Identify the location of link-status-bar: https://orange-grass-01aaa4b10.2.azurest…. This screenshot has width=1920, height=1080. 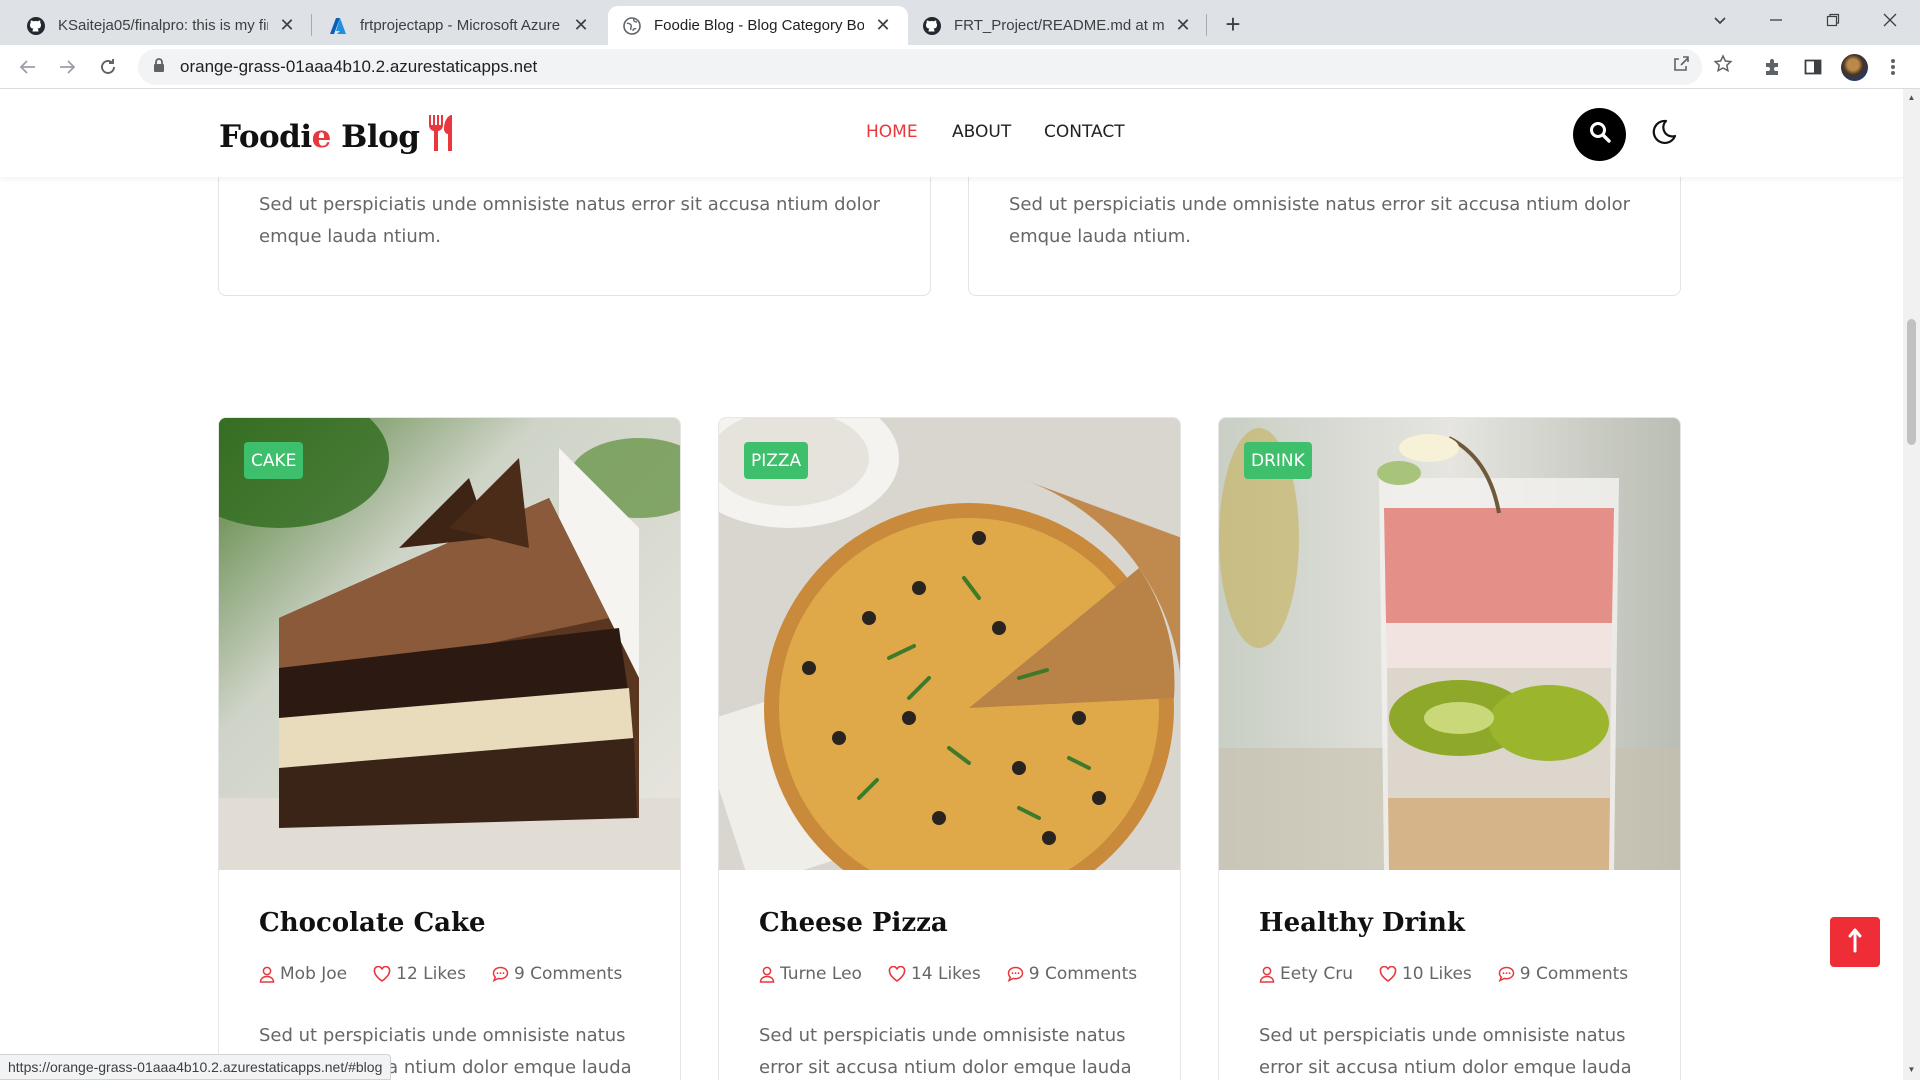
(196, 1067).